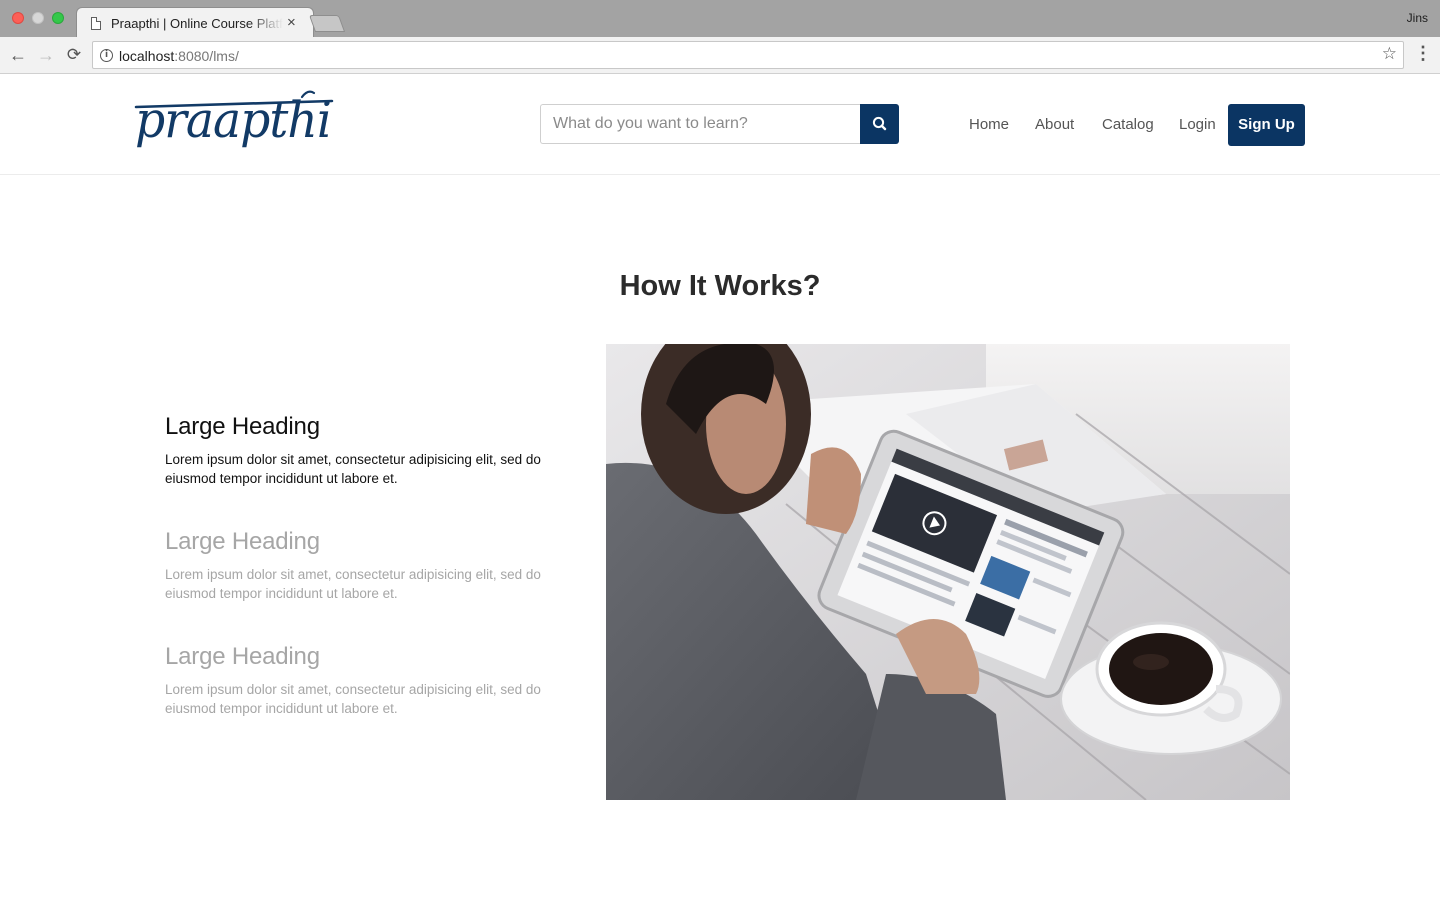 The image size is (1440, 900). What do you see at coordinates (106, 55) in the screenshot?
I see `site-info-icon: i` at bounding box center [106, 55].